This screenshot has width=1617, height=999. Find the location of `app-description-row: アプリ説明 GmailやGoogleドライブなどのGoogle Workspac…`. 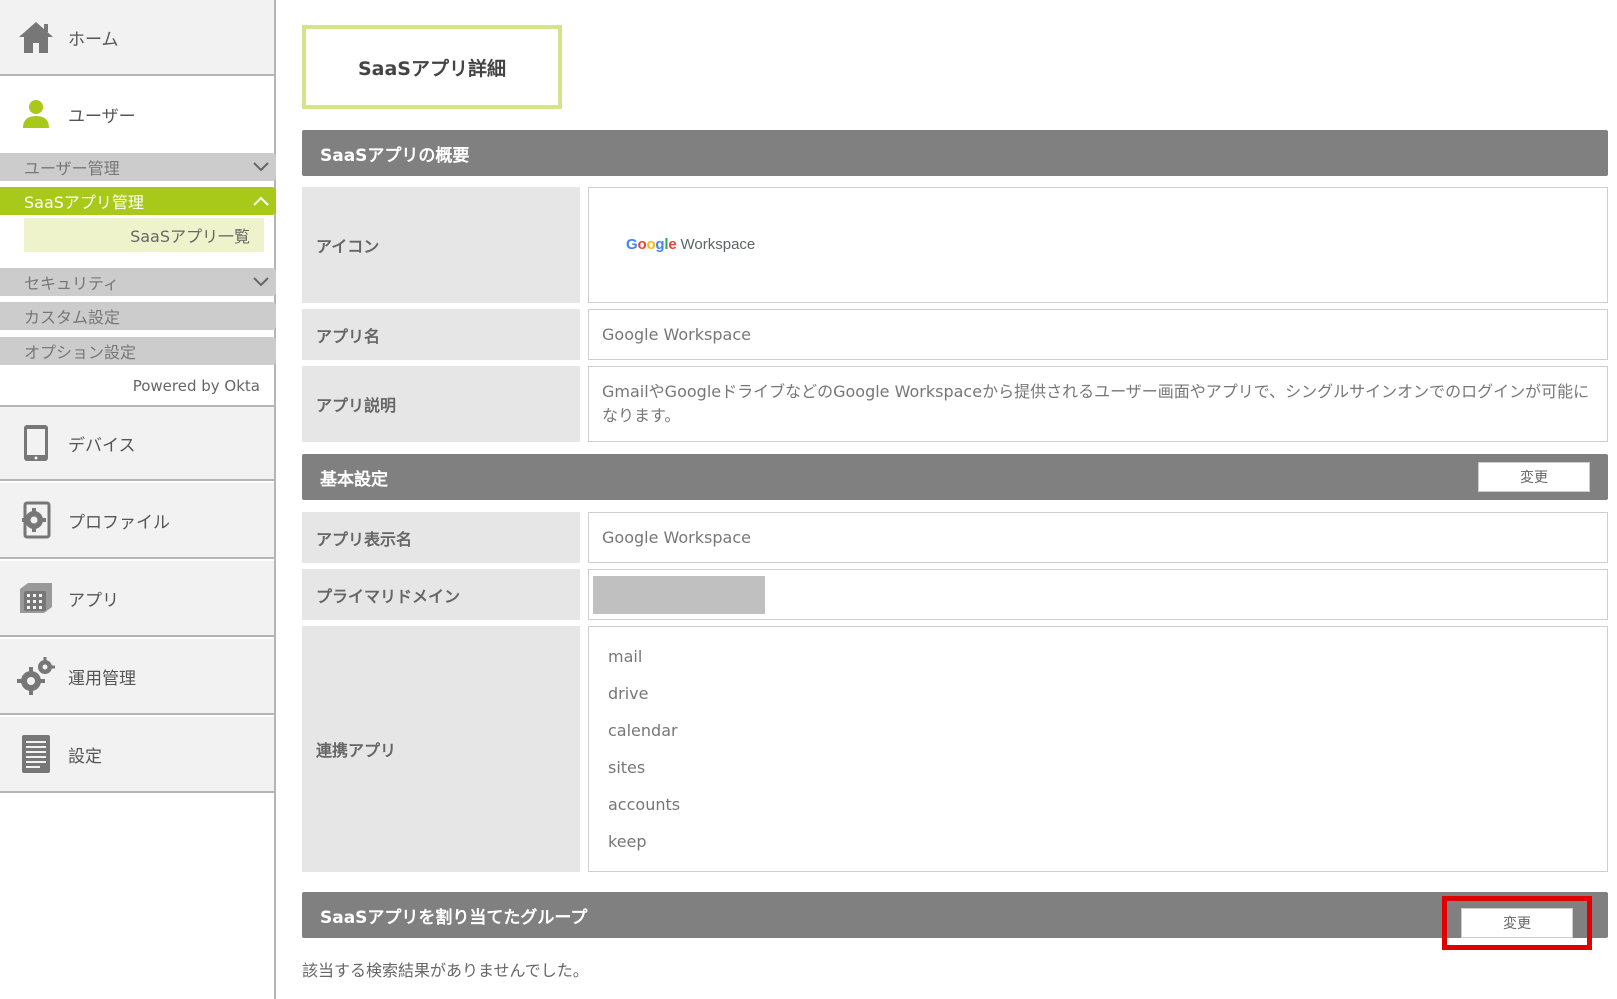

app-description-row: アプリ説明 GmailやGoogleドライブなどのGoogle Workspac… is located at coordinates (955, 404).